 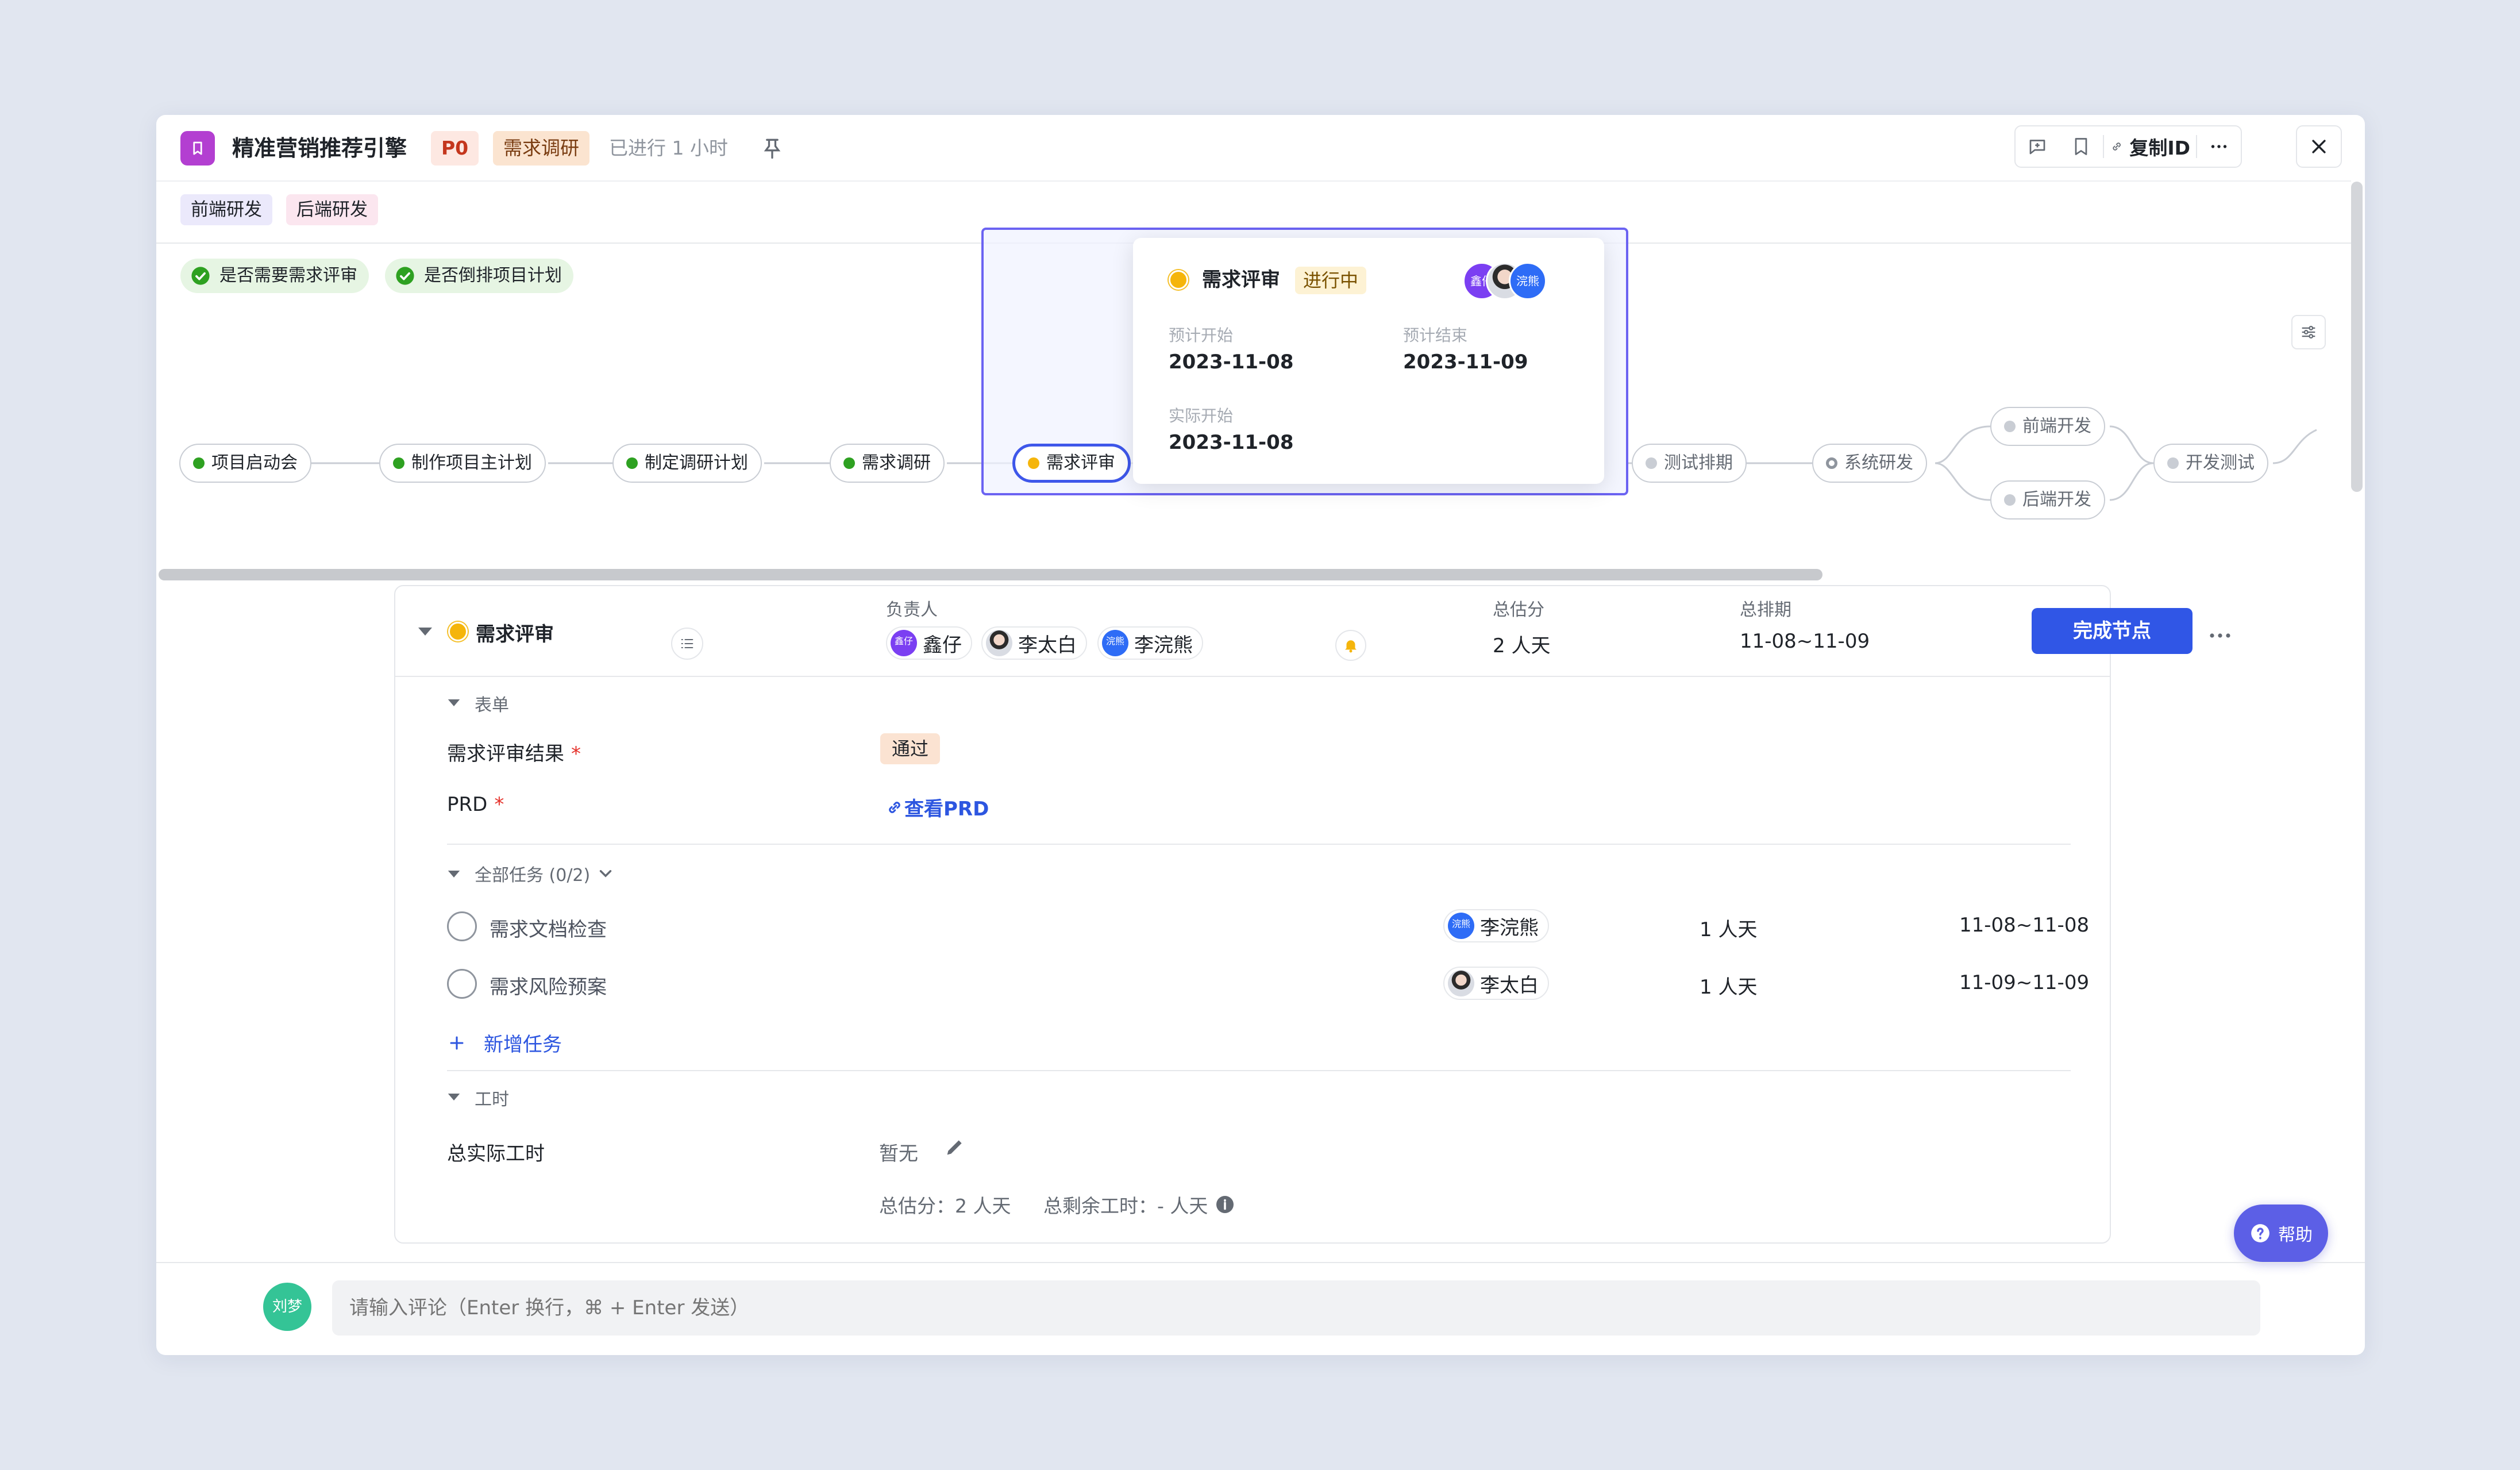 I want to click on flow-node-label: 后端开发, so click(x=2056, y=500).